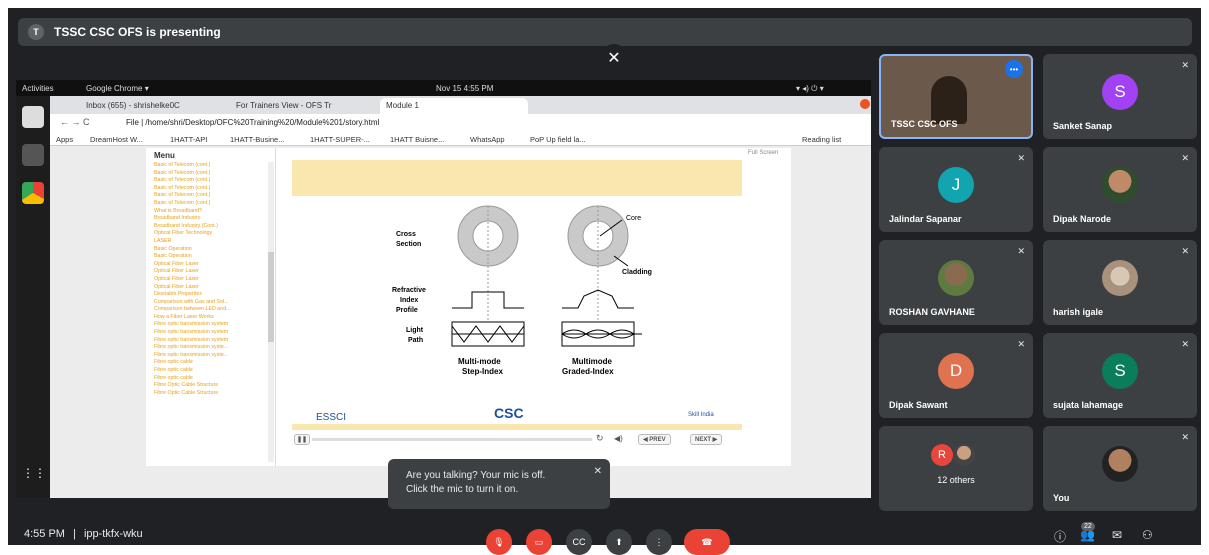 The width and height of the screenshot is (1209, 555). I want to click on slide-header-band, so click(517, 178).